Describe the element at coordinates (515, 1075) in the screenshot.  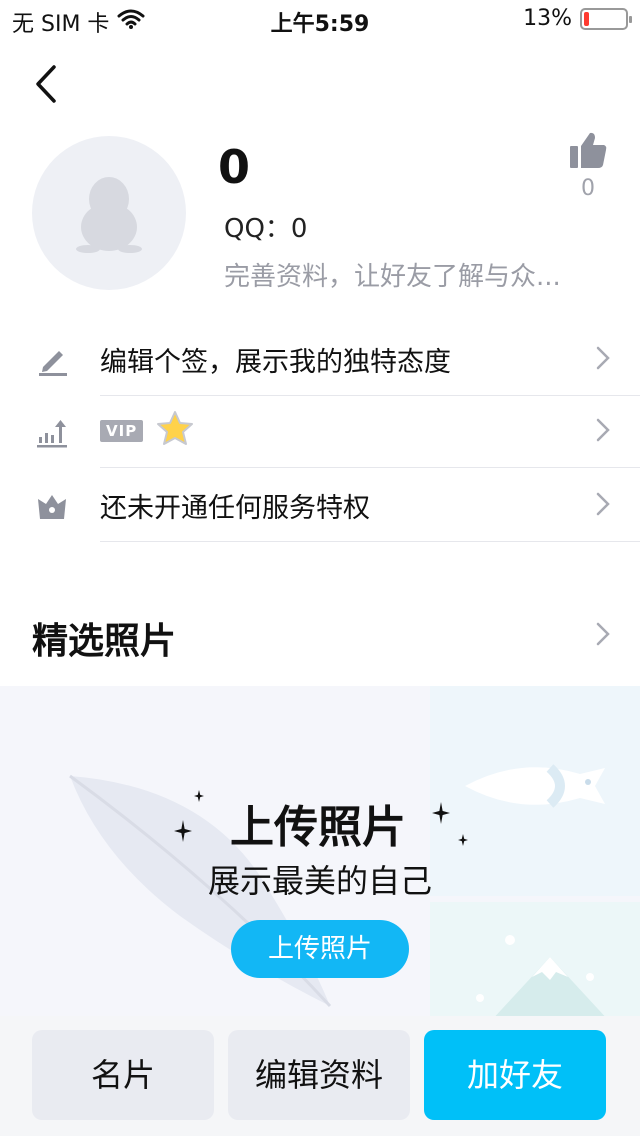
I see `add-friend-button: 加好友` at that location.